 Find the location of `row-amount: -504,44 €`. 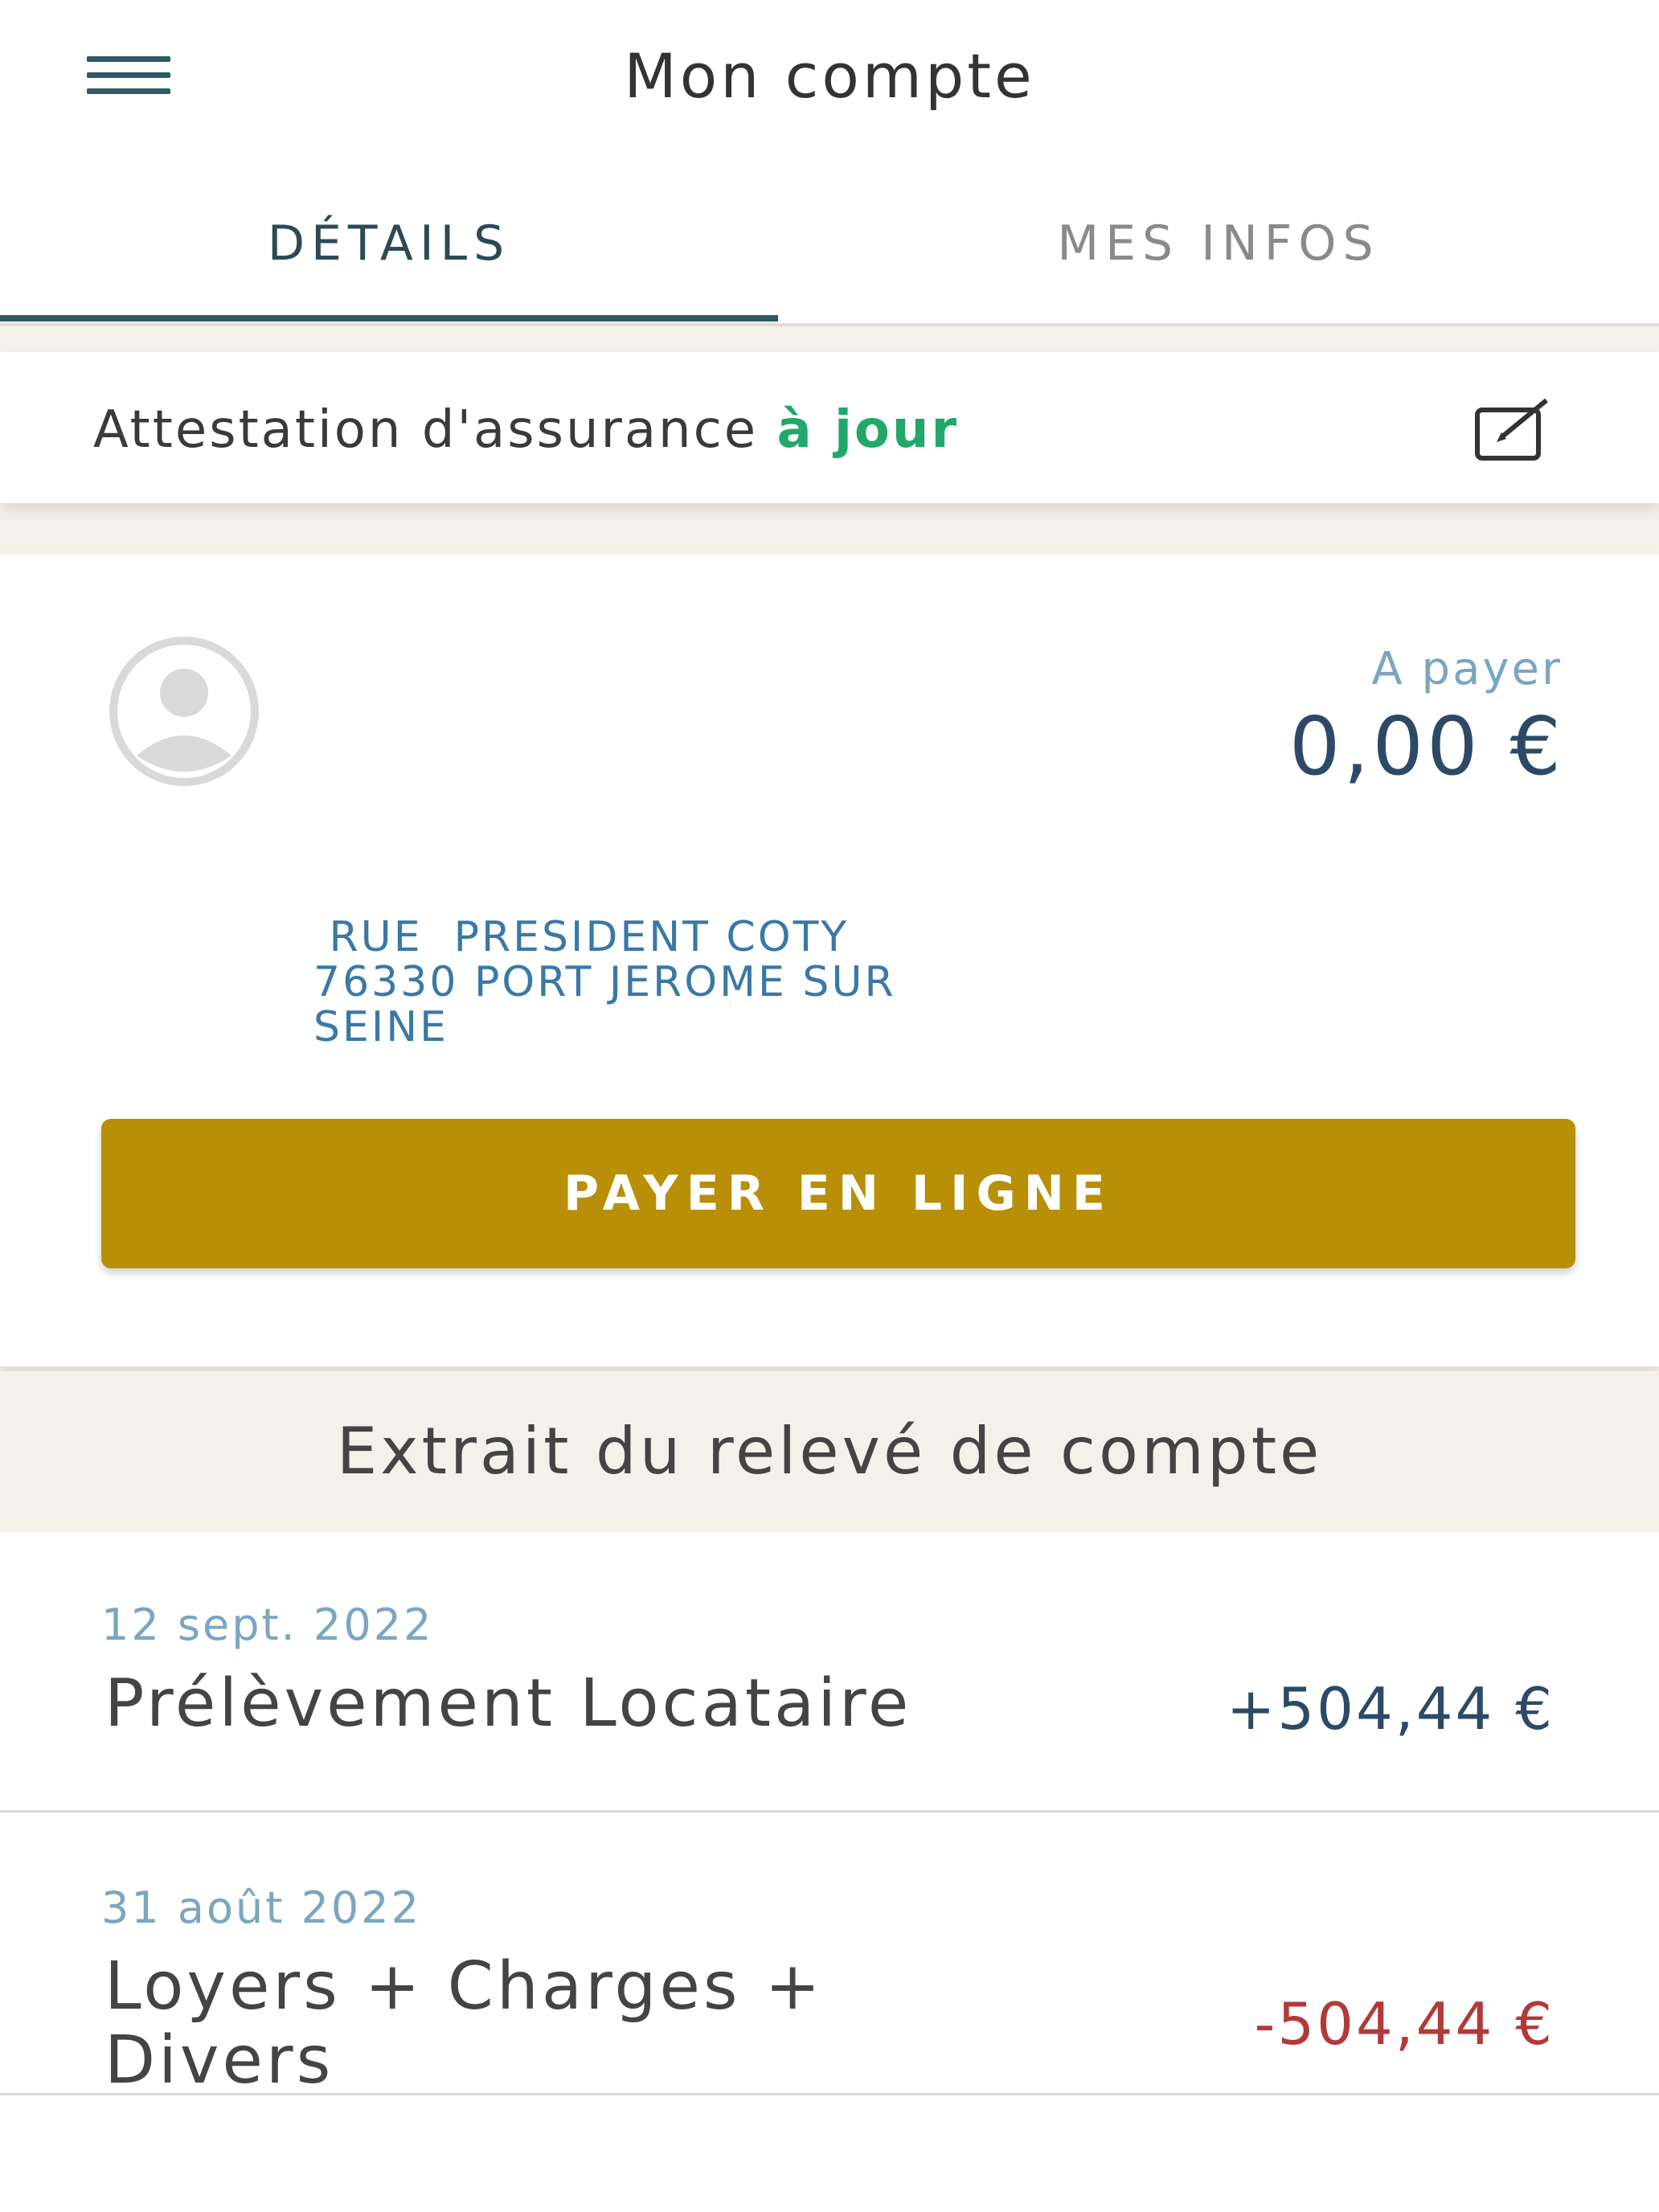

row-amount: -504,44 € is located at coordinates (1404, 2024).